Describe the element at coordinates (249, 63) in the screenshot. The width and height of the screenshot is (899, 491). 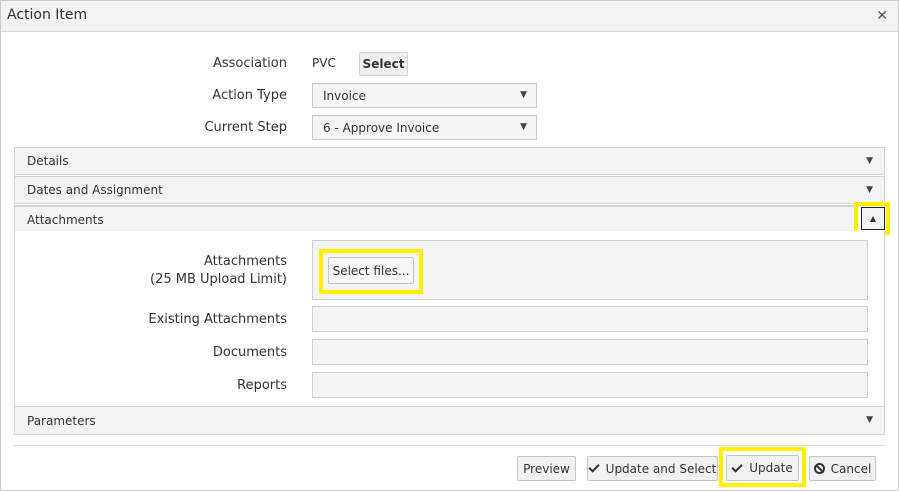
I see `association-label: Association` at that location.